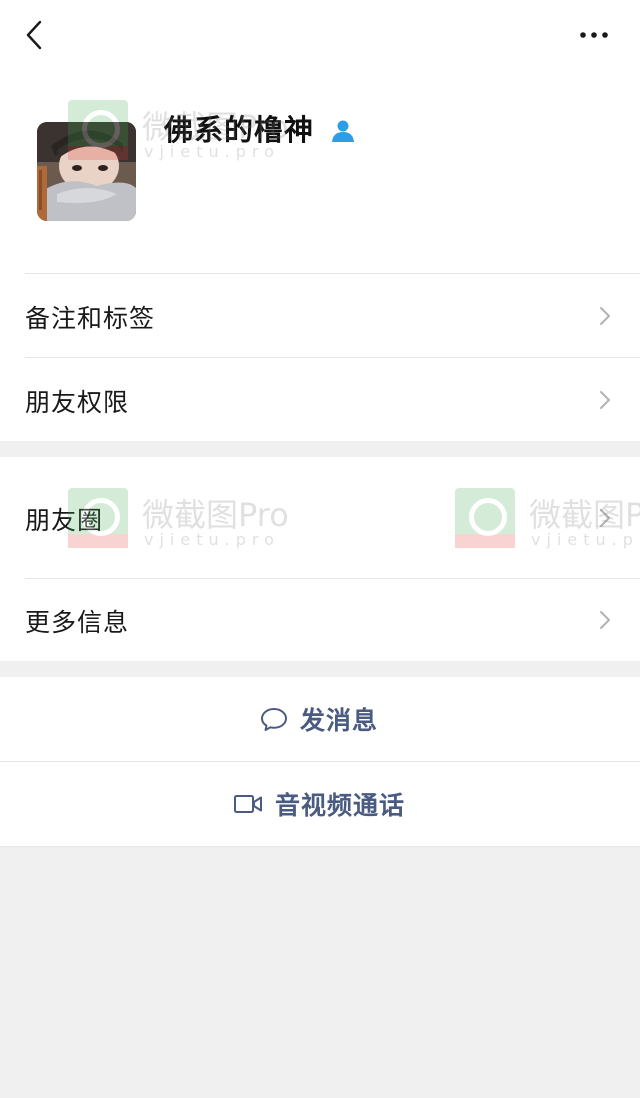 The height and width of the screenshot is (1098, 640). What do you see at coordinates (320, 399) in the screenshot?
I see `friend-permissions-row: 朋友权限` at bounding box center [320, 399].